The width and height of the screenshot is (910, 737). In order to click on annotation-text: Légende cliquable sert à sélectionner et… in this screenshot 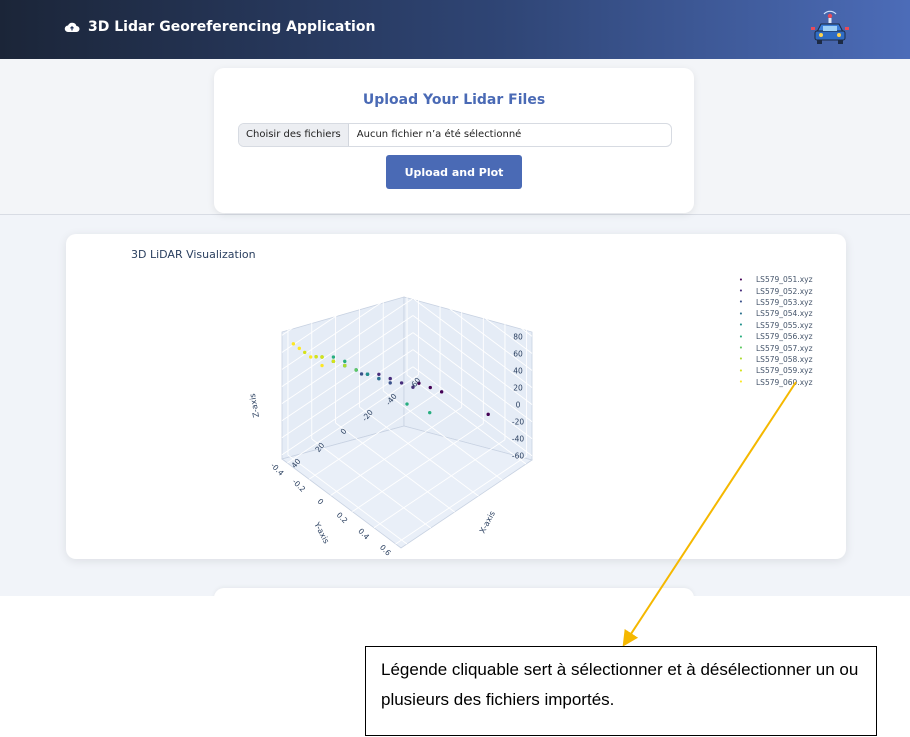, I will do `click(620, 684)`.